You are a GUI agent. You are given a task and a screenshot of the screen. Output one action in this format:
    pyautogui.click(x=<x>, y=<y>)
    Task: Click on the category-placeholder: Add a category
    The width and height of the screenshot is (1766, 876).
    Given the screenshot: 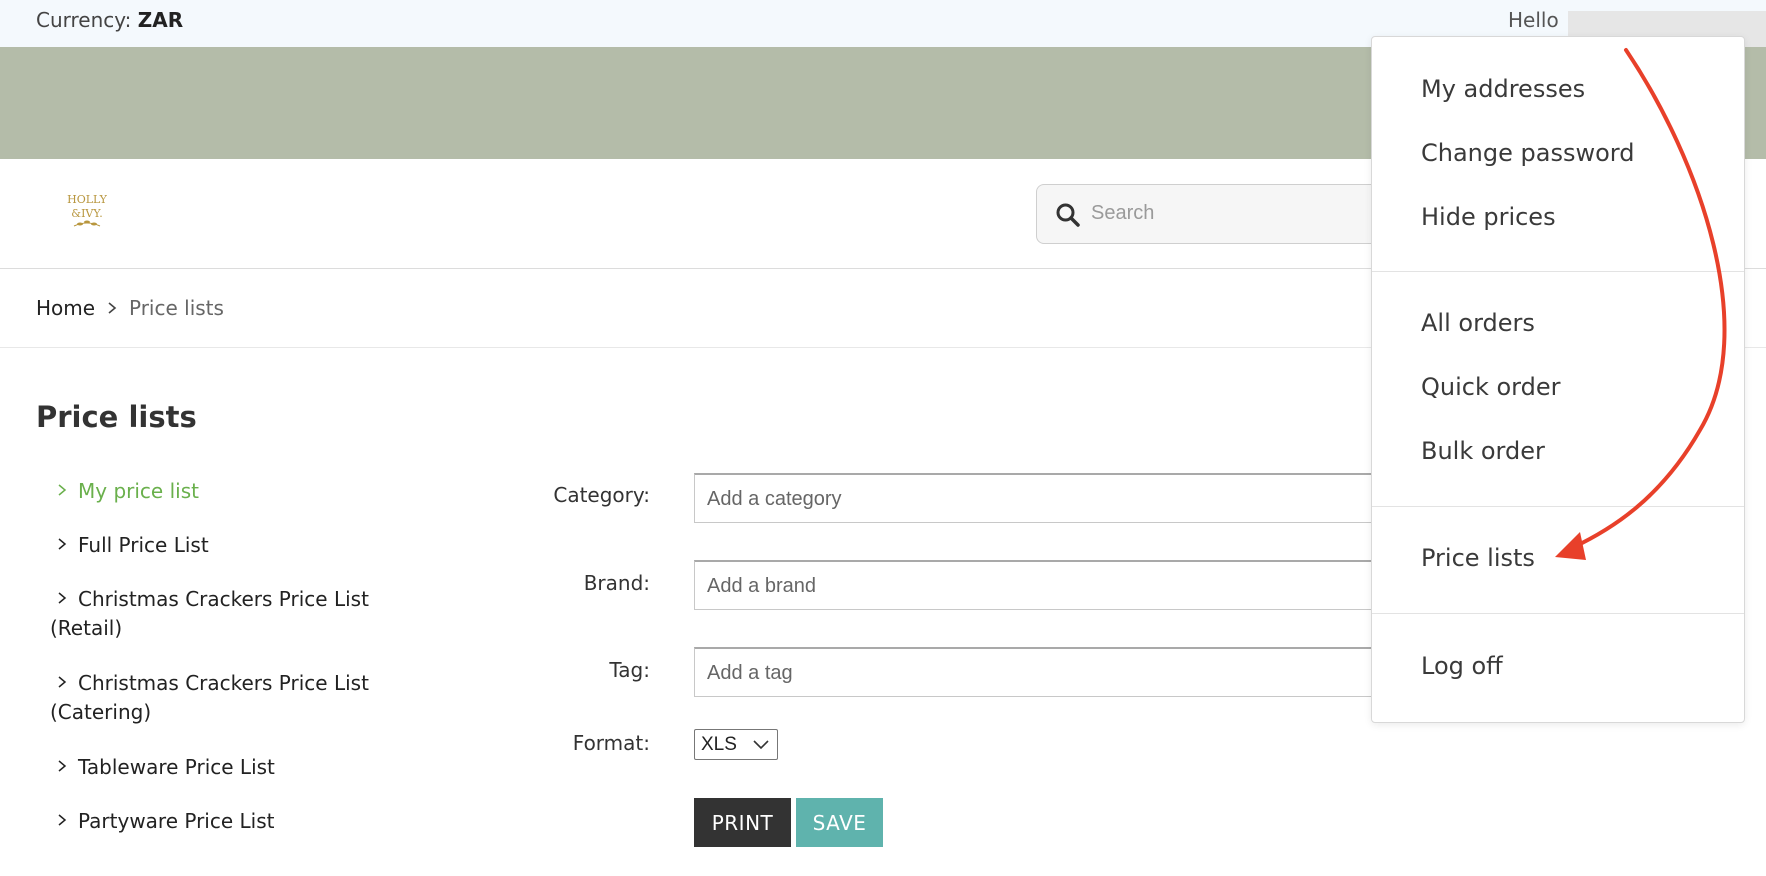 What is the action you would take?
    pyautogui.click(x=774, y=499)
    